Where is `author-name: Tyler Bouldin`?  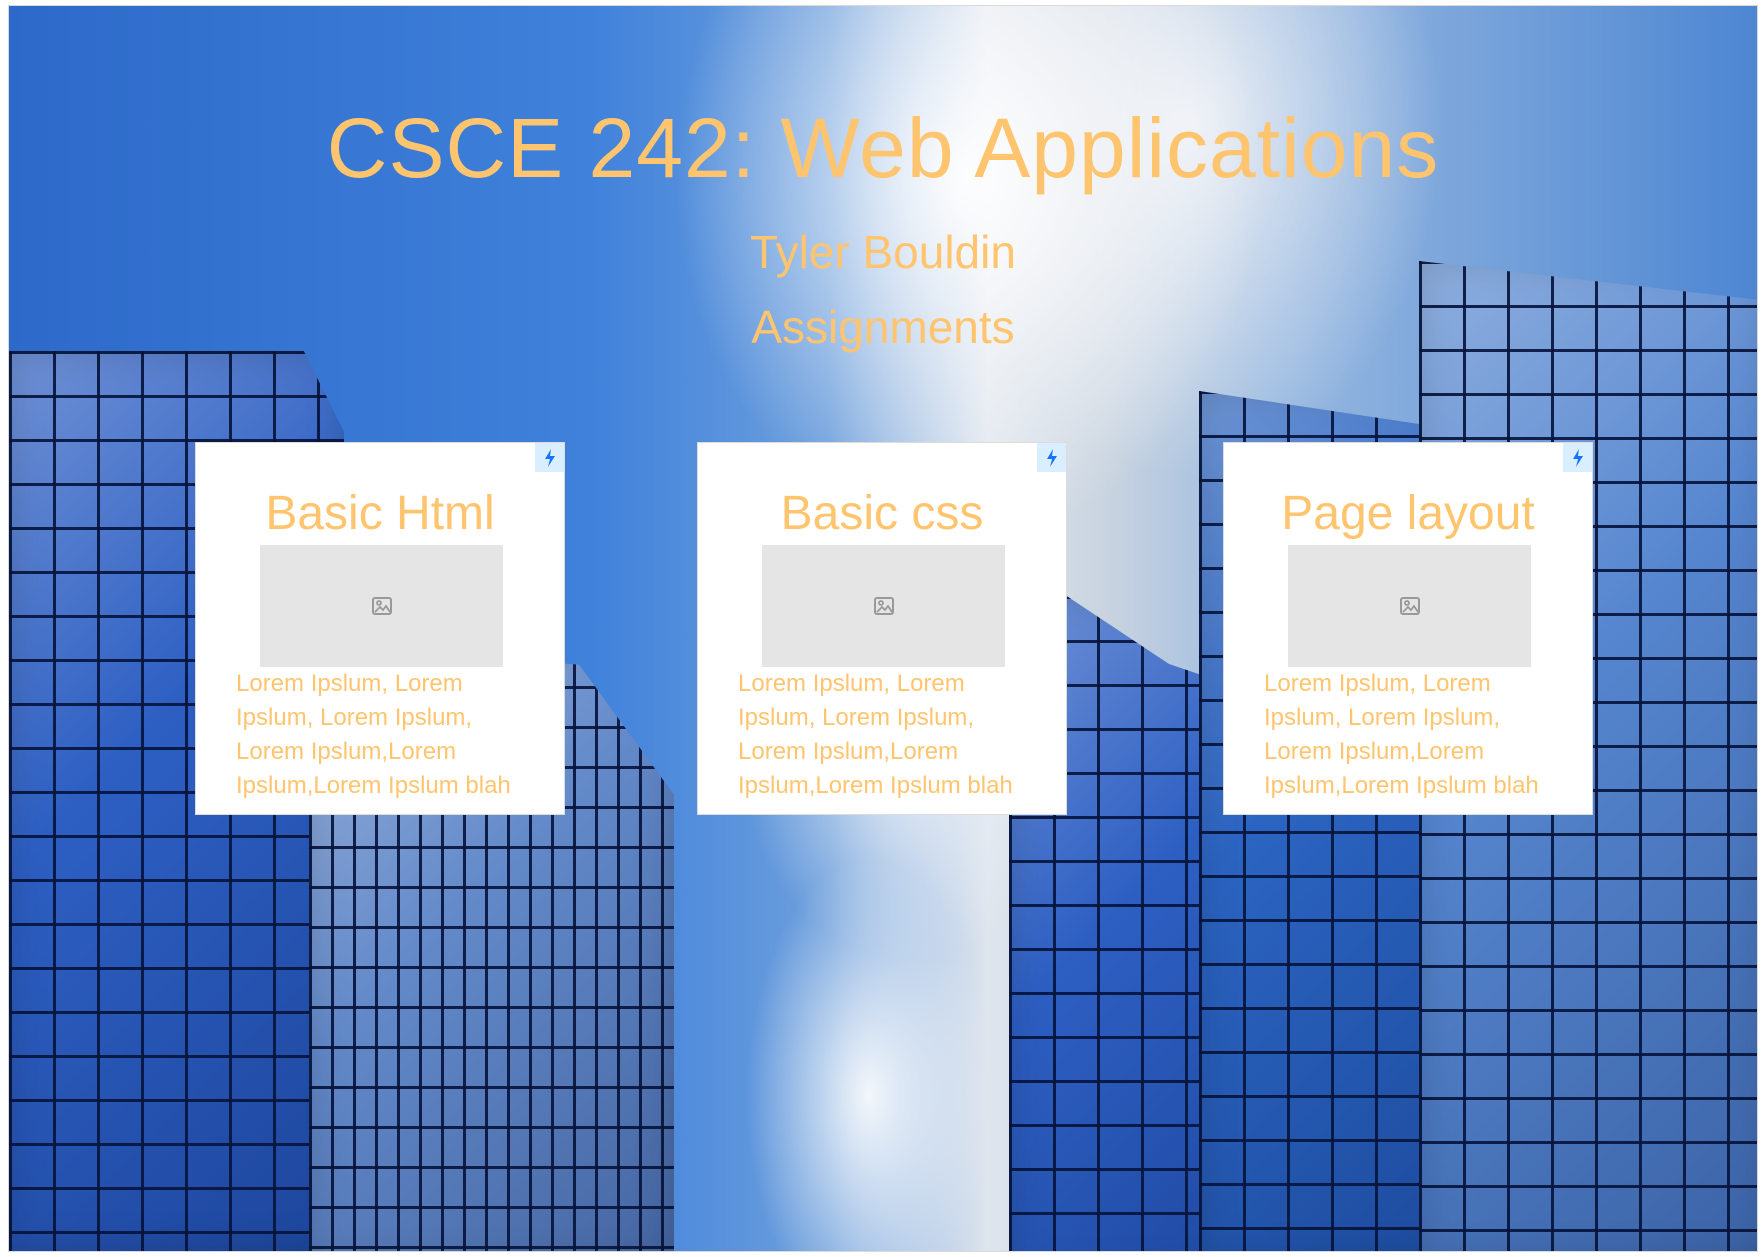
author-name: Tyler Bouldin is located at coordinates (883, 252).